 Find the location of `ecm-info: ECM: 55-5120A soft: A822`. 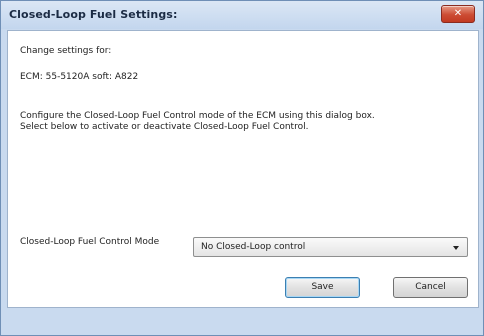

ecm-info: ECM: 55-5120A soft: A822 is located at coordinates (79, 77).